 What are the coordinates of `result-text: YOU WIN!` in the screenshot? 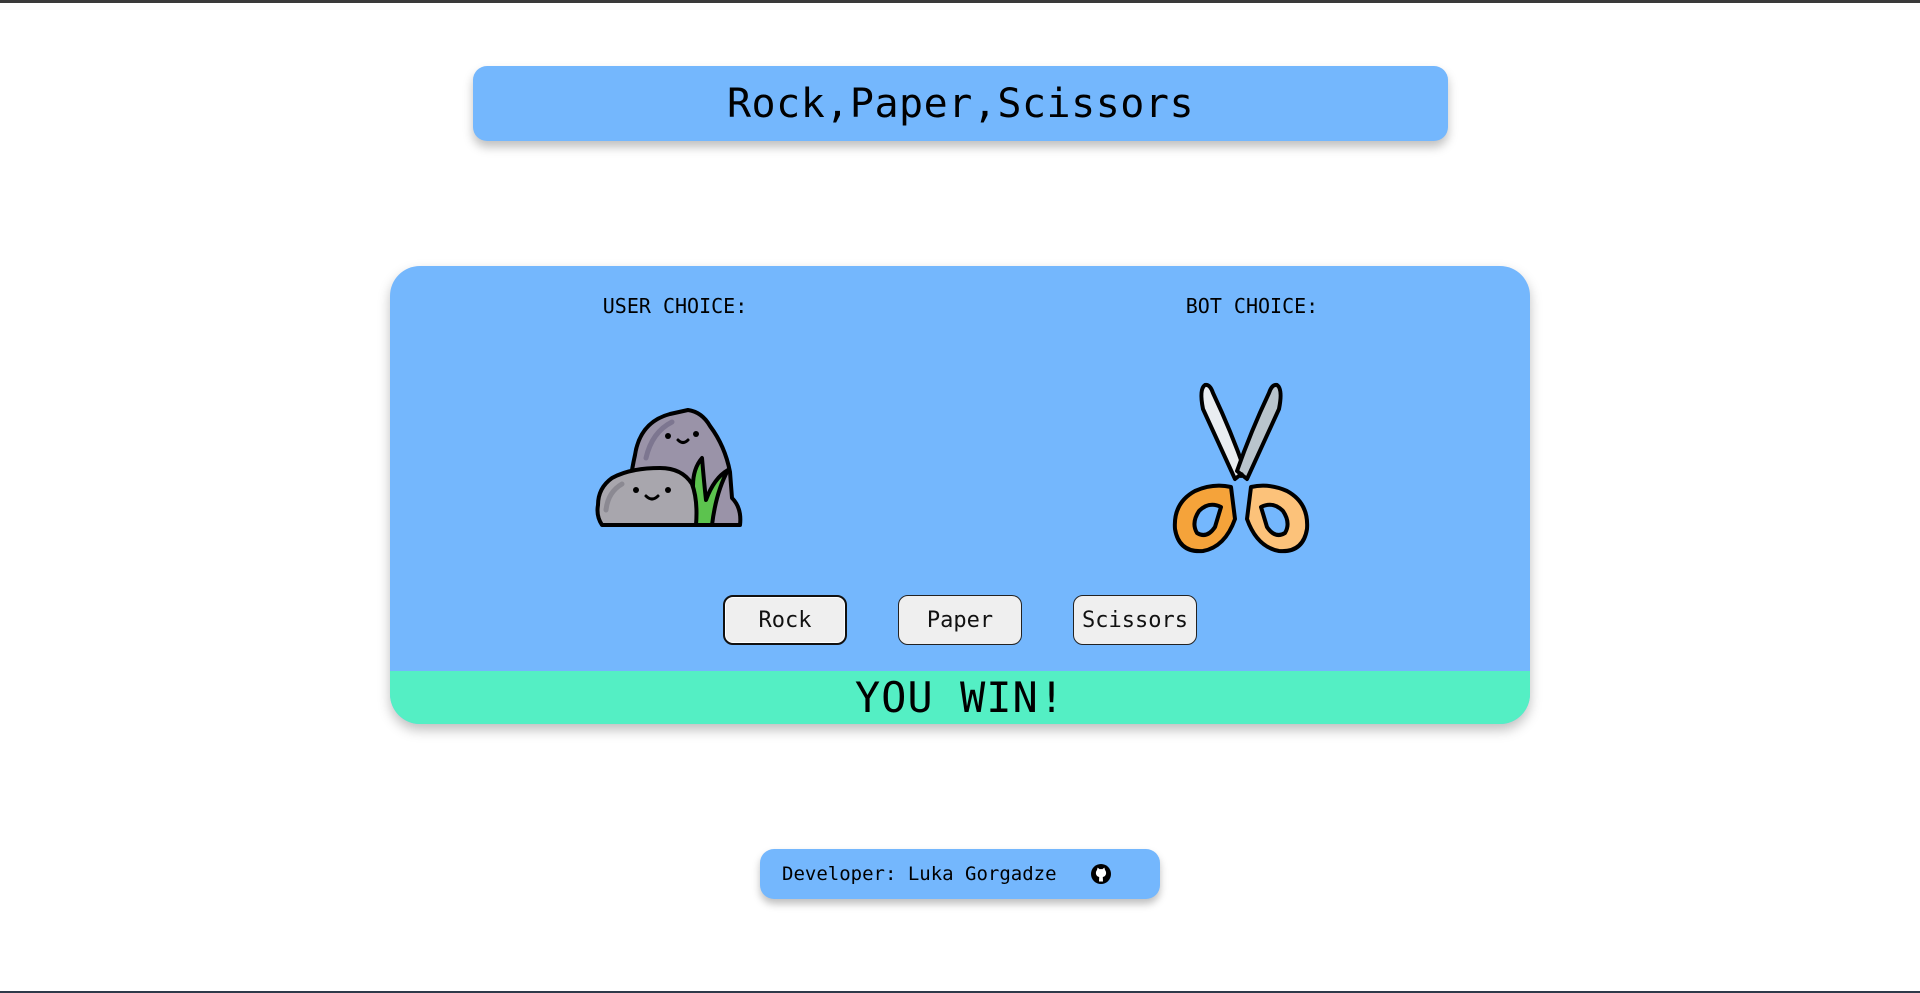 It's located at (960, 697).